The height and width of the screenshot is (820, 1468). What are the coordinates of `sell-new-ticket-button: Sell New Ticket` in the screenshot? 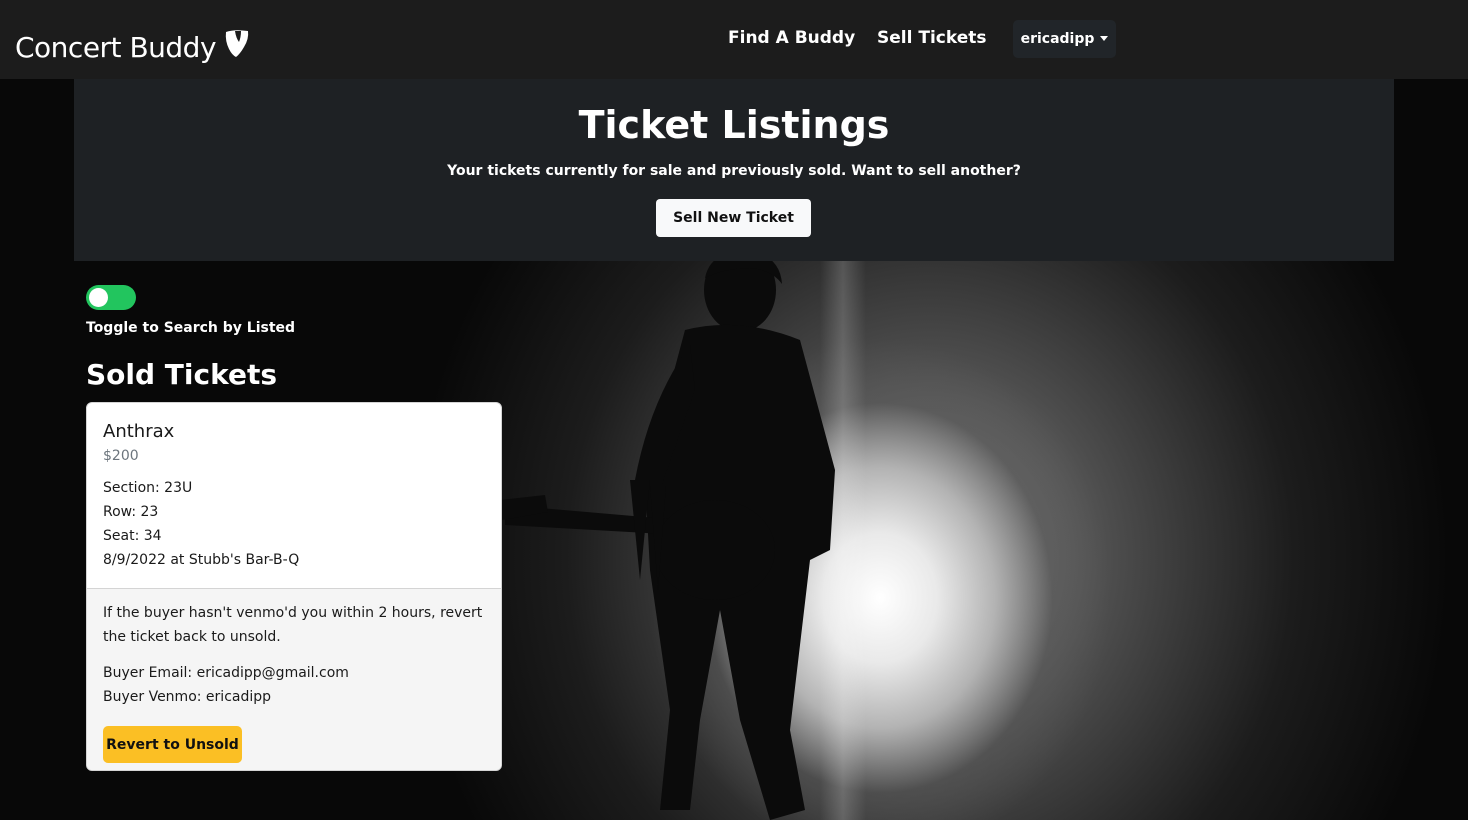 It's located at (733, 218).